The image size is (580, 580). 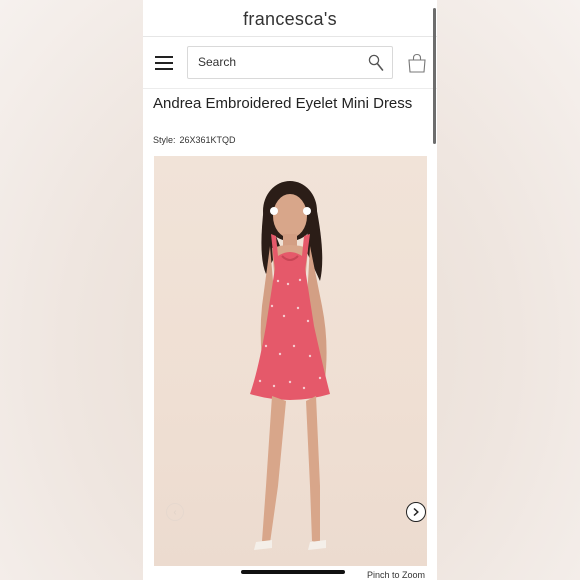 What do you see at coordinates (434, 76) in the screenshot?
I see `scrollbar` at bounding box center [434, 76].